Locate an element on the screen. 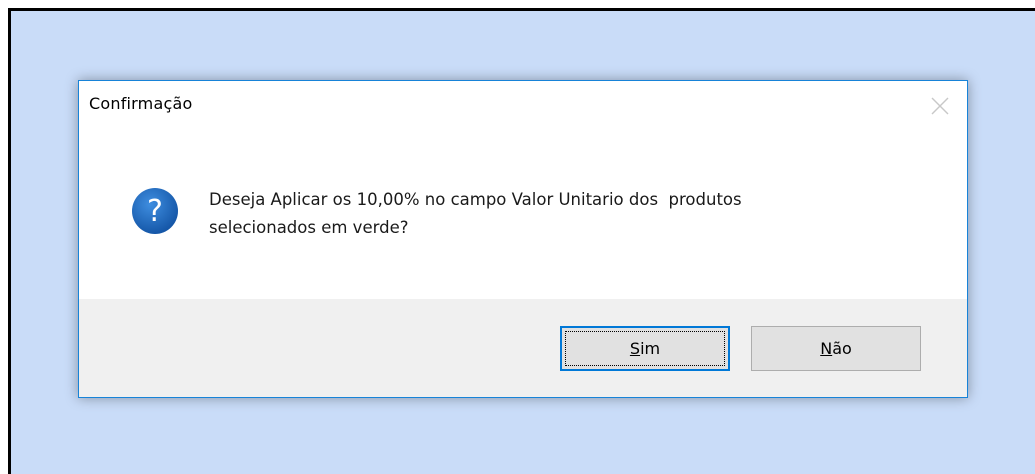 The height and width of the screenshot is (474, 1035). close-icon is located at coordinates (940, 106).